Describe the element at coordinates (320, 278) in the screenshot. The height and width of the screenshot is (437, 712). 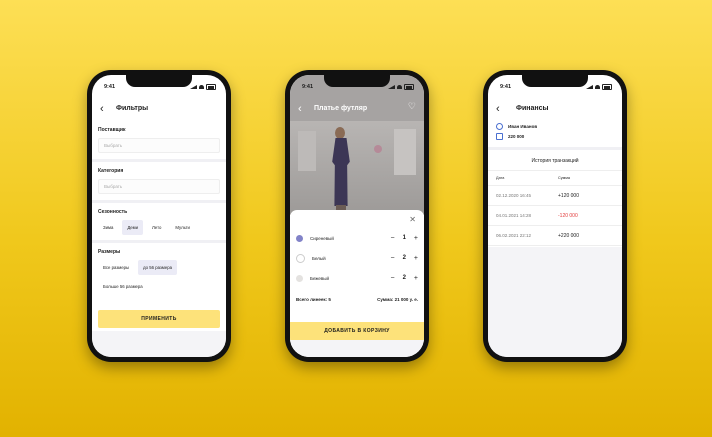
I see `color-name: Бежевый` at that location.